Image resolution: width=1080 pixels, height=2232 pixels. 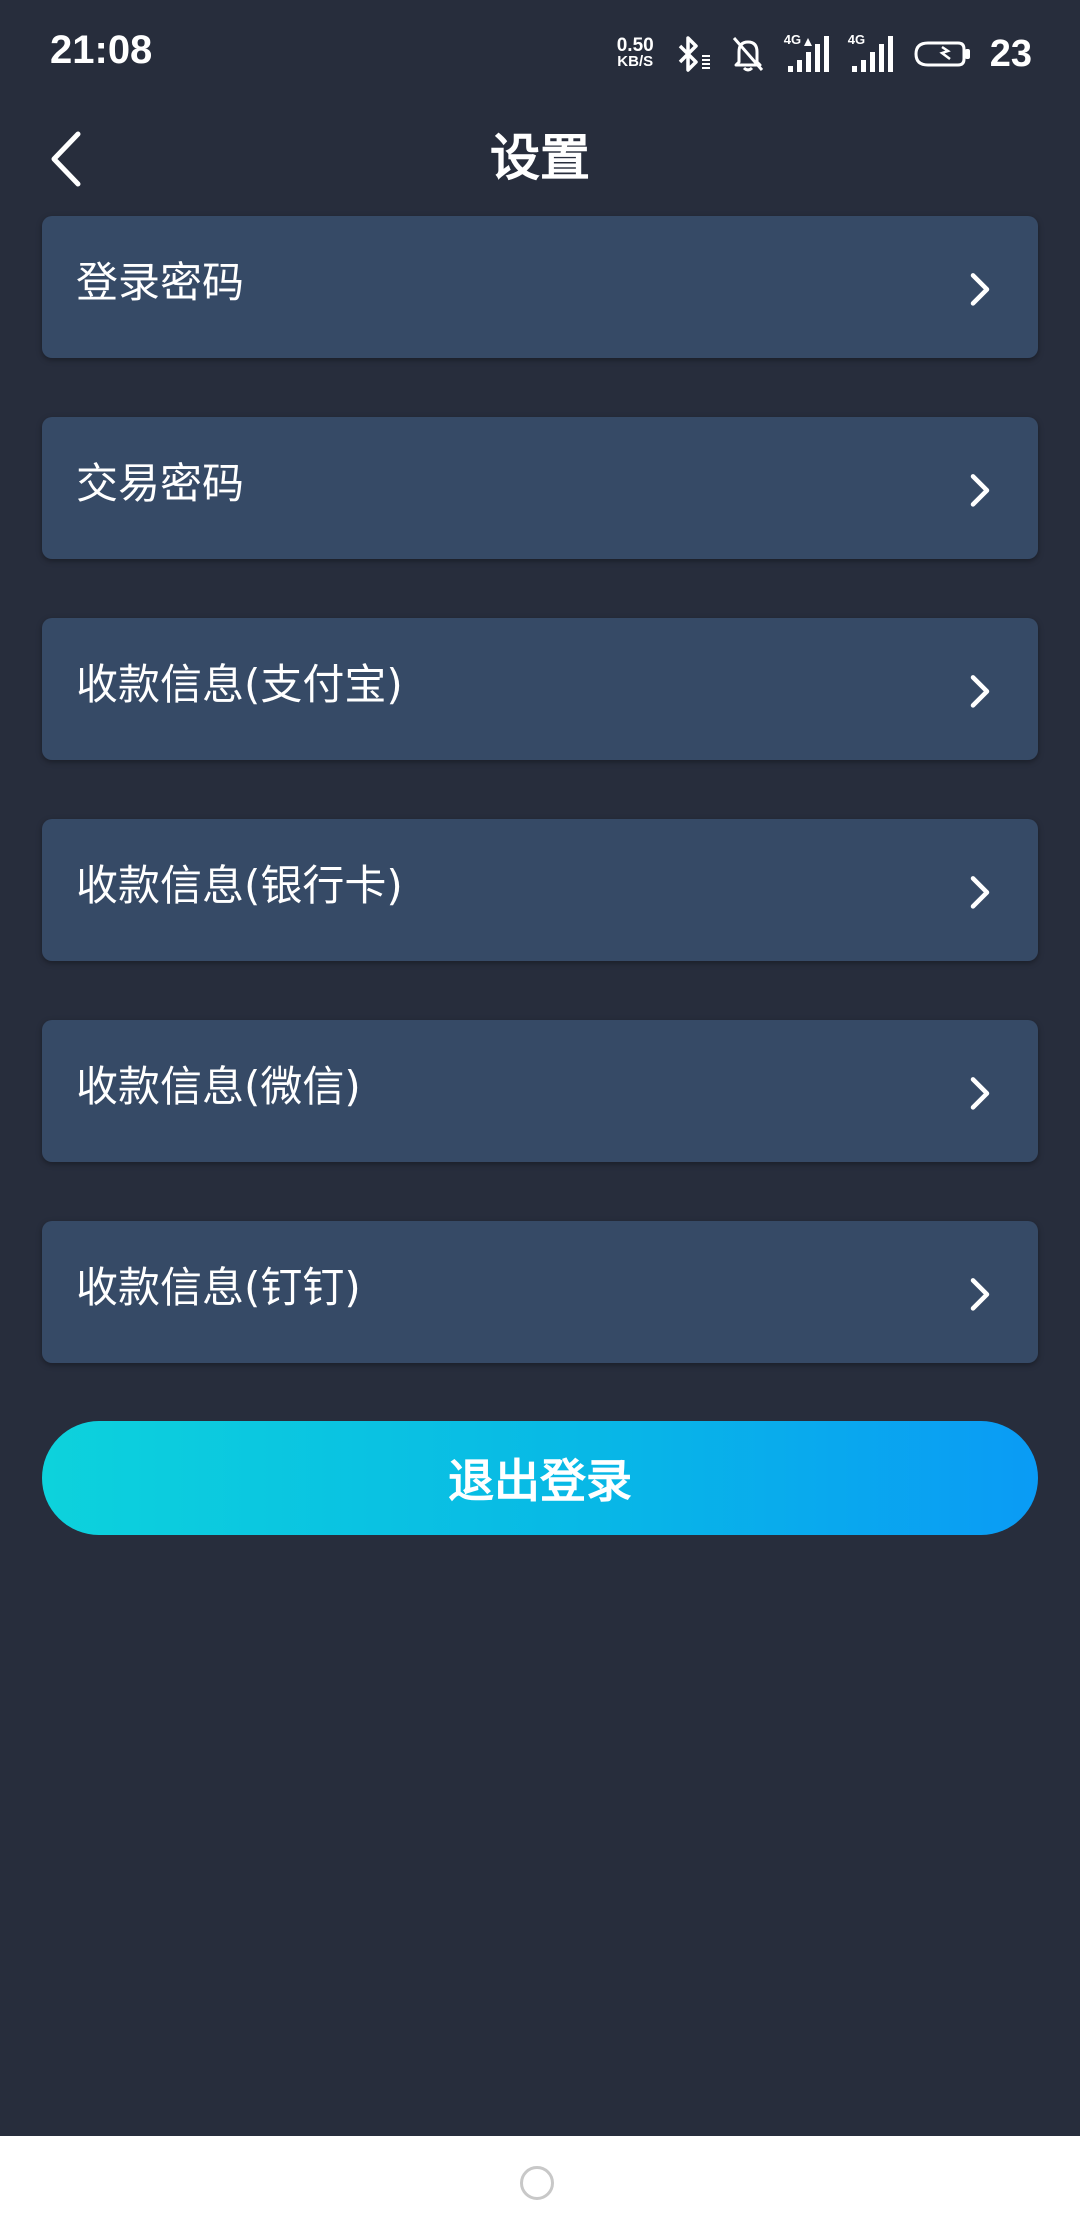 I want to click on settings-item-payment-dingtalk: 收款信息(钉钉), so click(x=540, y=1292).